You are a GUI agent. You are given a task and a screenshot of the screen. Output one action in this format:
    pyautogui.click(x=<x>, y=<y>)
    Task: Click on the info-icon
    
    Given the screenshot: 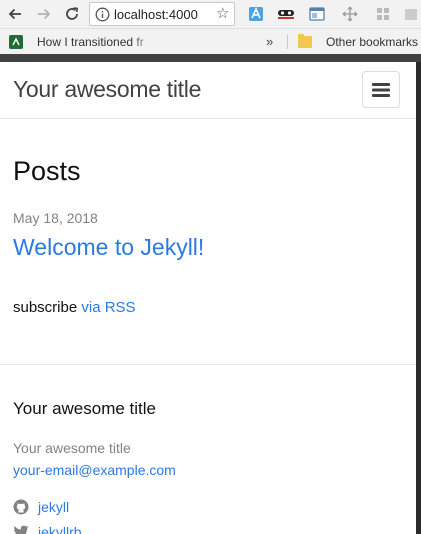 What is the action you would take?
    pyautogui.click(x=102, y=14)
    